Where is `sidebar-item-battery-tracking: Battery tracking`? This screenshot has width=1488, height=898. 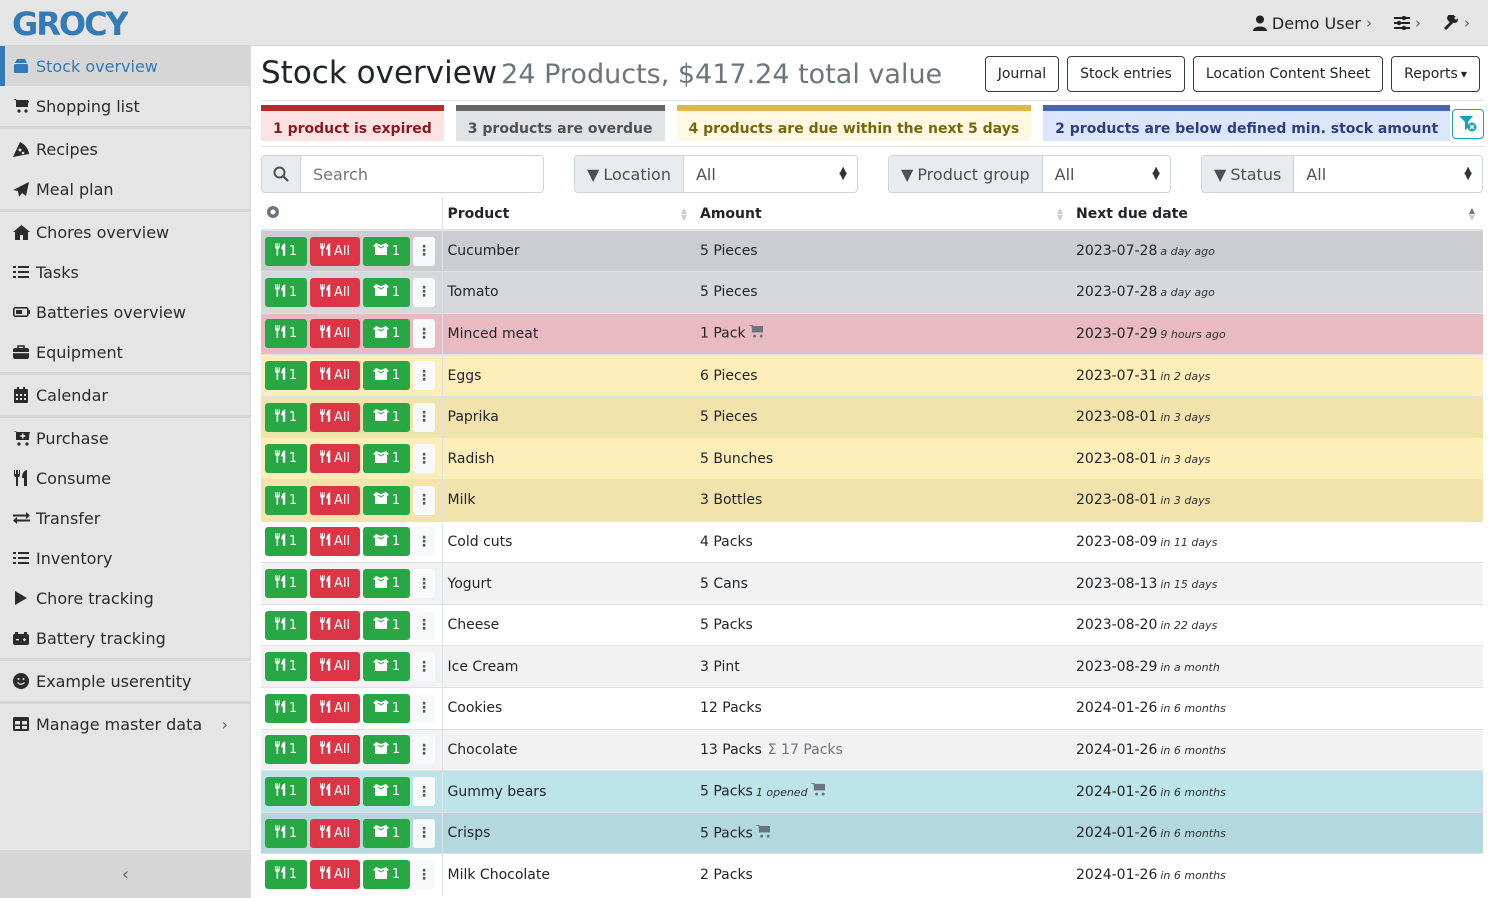
sidebar-item-battery-tracking: Battery tracking is located at coordinates (125, 638).